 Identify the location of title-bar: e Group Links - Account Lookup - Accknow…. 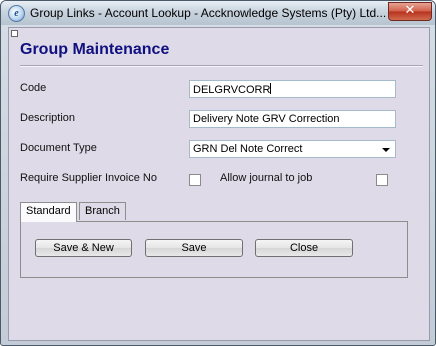
(218, 13).